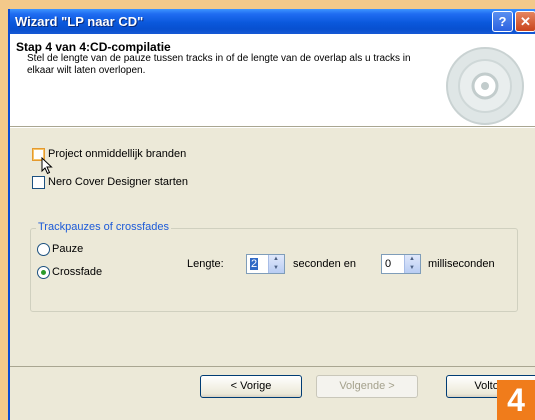 This screenshot has height=420, width=535. Describe the element at coordinates (47, 166) in the screenshot. I see `mouse-pointer-icon` at that location.